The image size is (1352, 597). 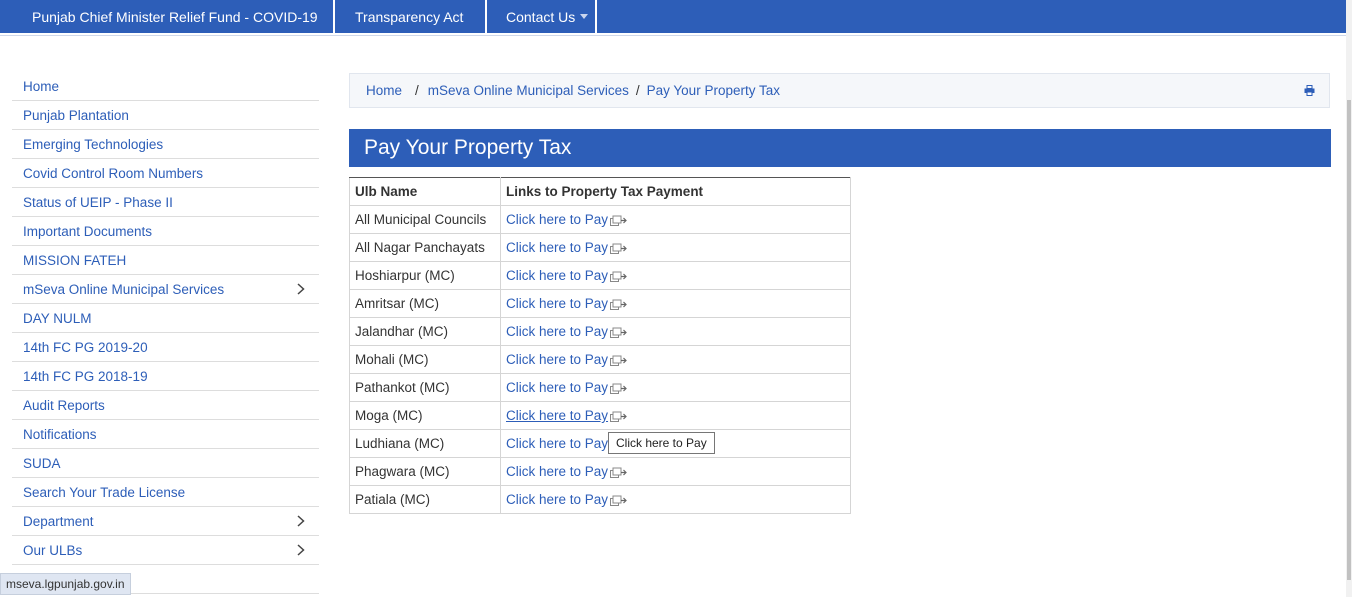 What do you see at coordinates (58, 521) in the screenshot?
I see `sidebar-item-label: Department` at bounding box center [58, 521].